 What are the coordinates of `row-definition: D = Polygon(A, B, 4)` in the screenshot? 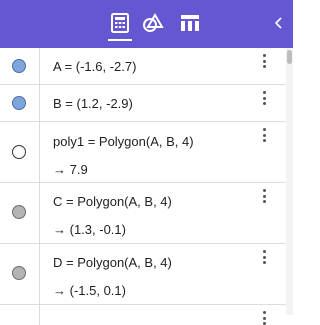 It's located at (112, 262).